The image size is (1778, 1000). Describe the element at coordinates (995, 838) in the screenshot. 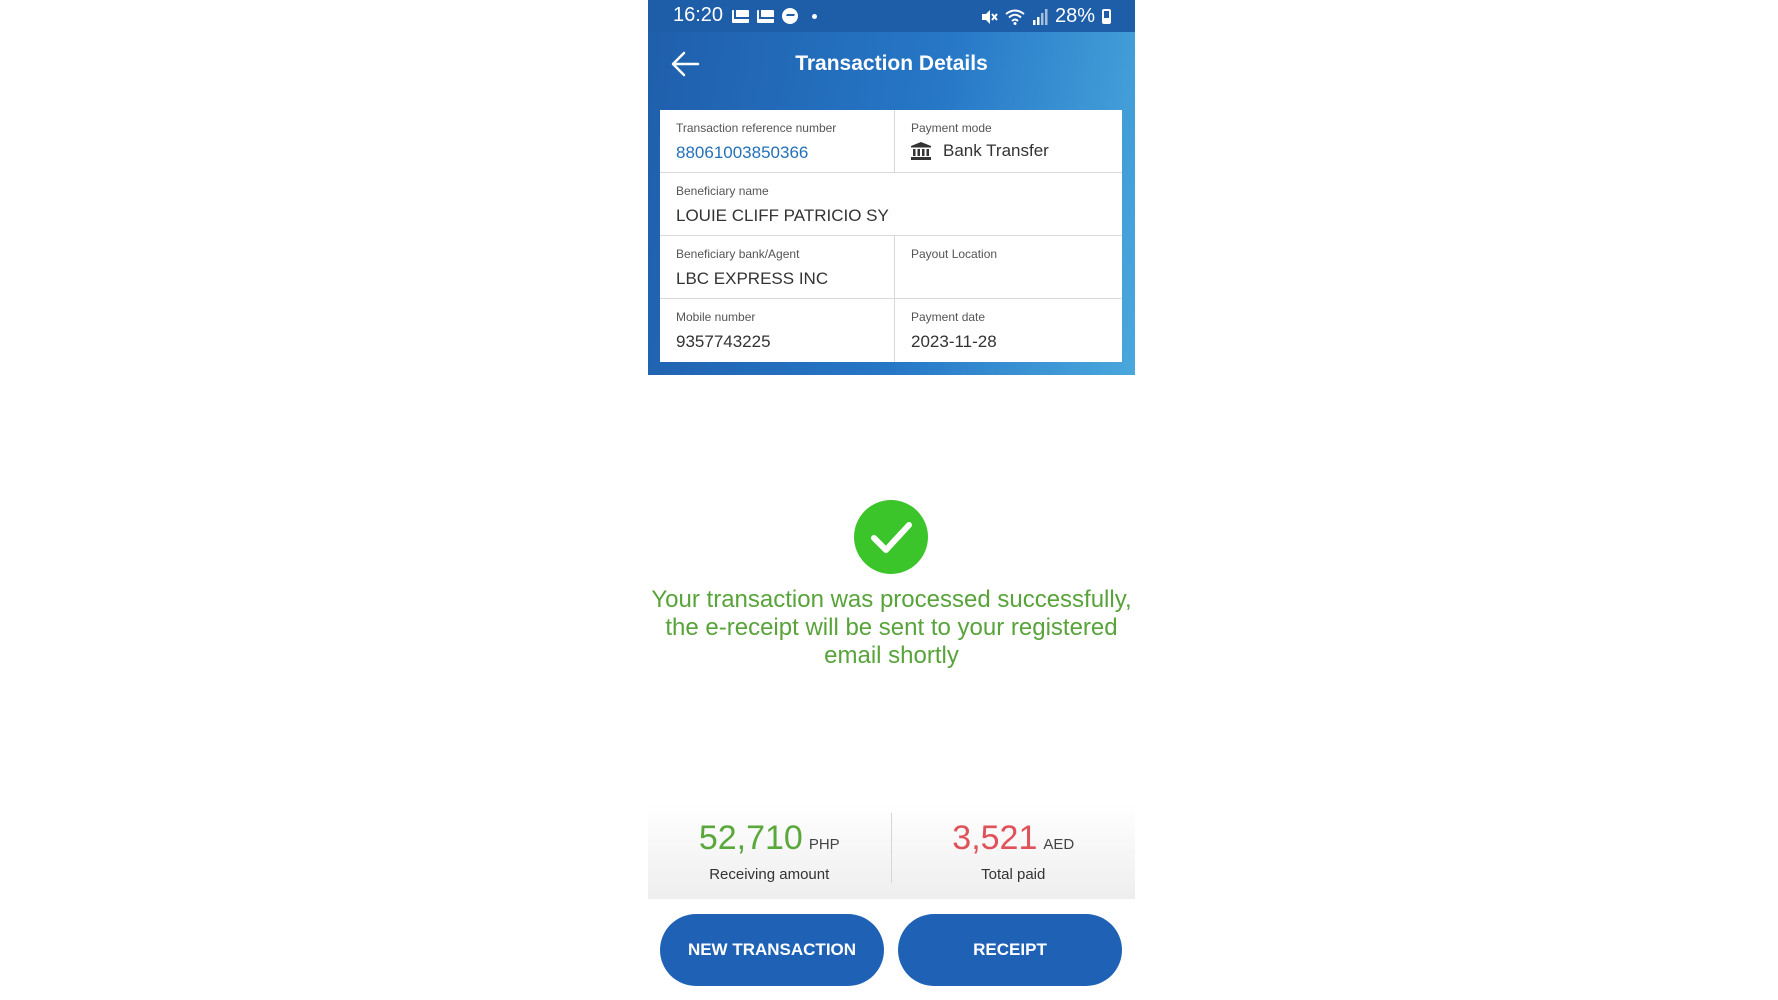

I see `total-paid-value: 3,521` at that location.